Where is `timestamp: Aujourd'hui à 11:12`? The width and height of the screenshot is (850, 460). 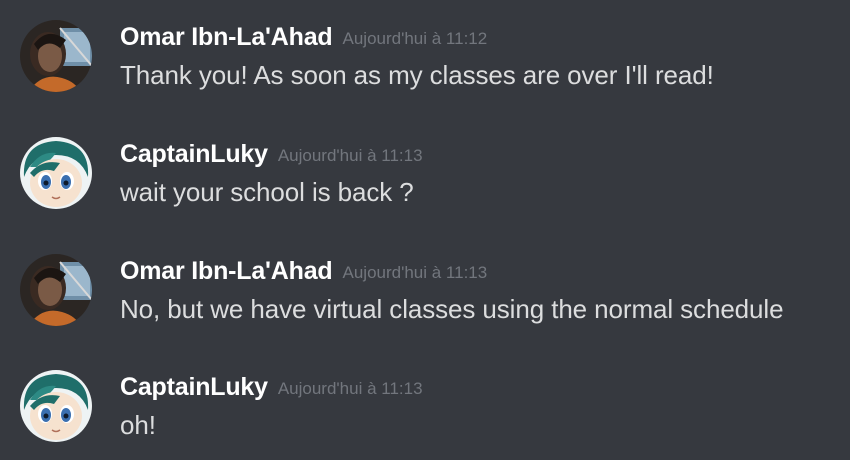
timestamp: Aujourd'hui à 11:12 is located at coordinates (415, 38).